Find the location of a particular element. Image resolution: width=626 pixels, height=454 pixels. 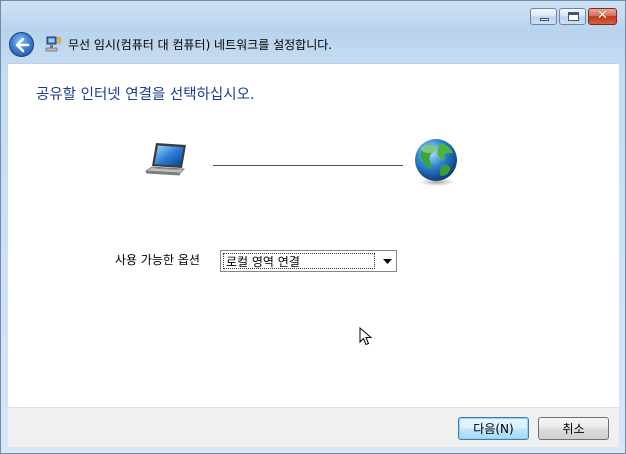

wizard-title: 무선 임시(컴퓨터 대 컴퓨터) 네트워크를 설정합니다. is located at coordinates (200, 44).